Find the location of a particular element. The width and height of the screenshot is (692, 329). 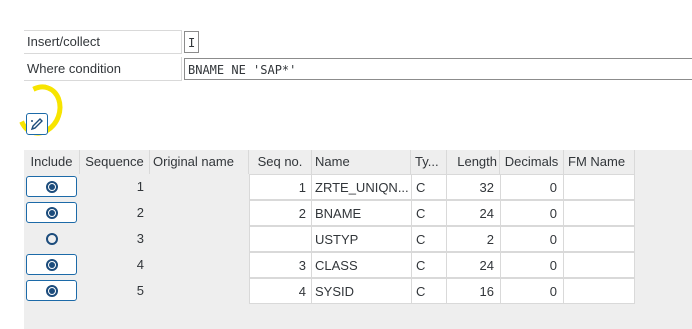

col-decimals-header: Decimals is located at coordinates (532, 162).